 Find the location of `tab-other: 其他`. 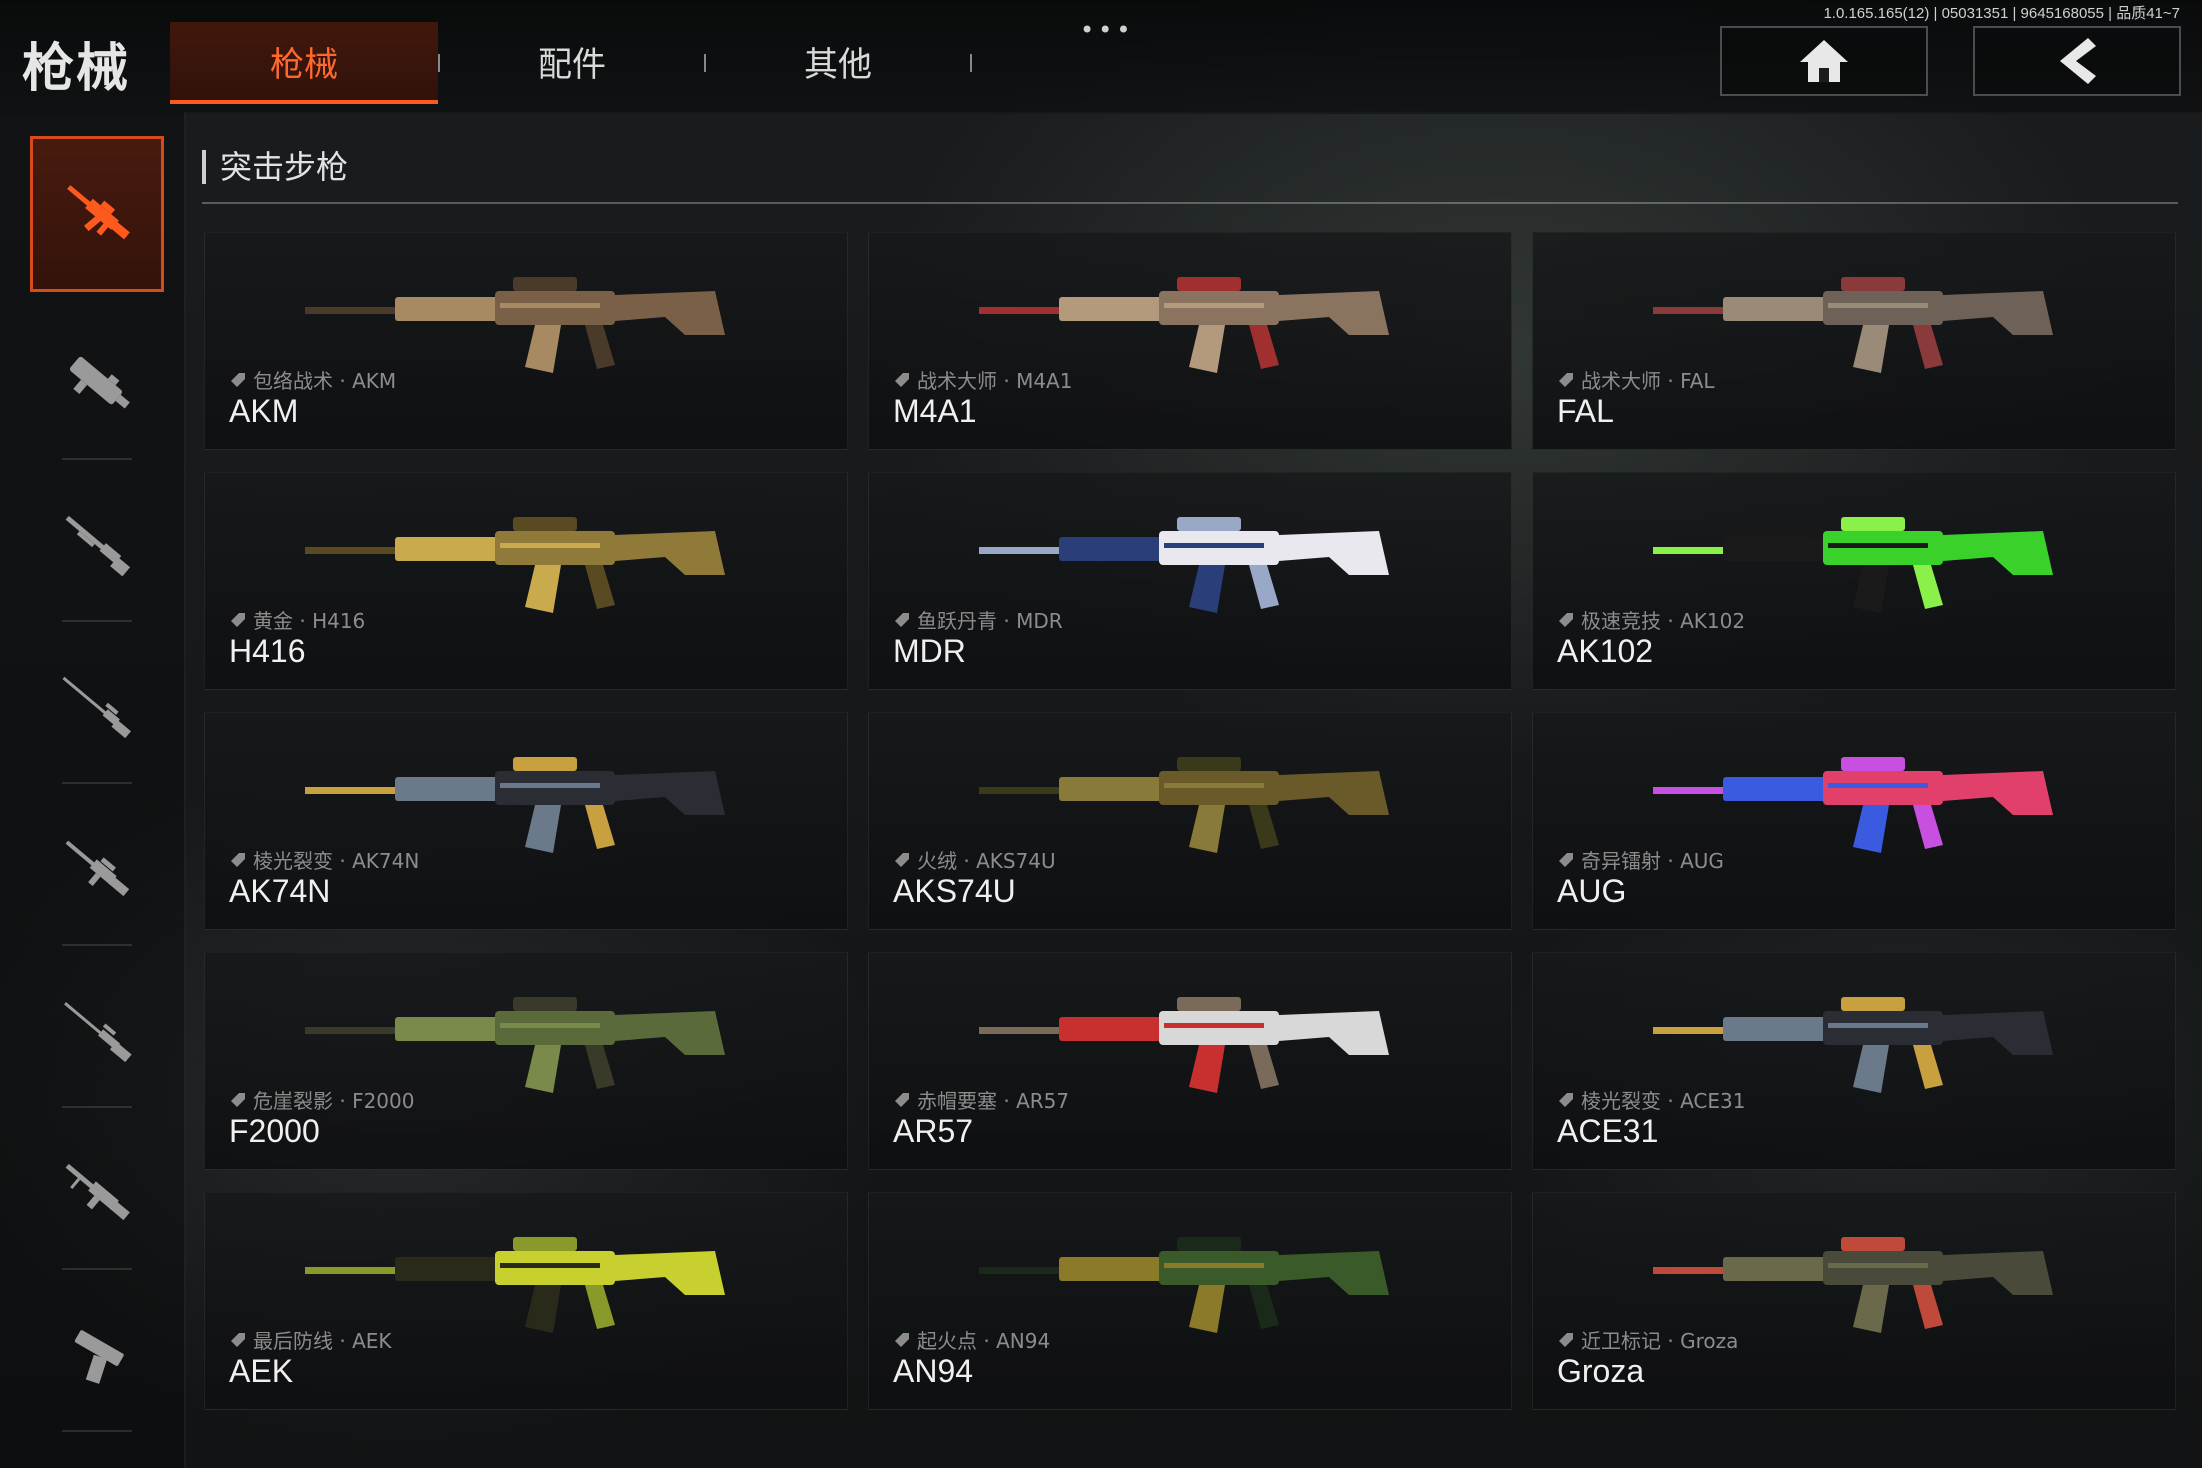

tab-other: 其他 is located at coordinates (838, 61).